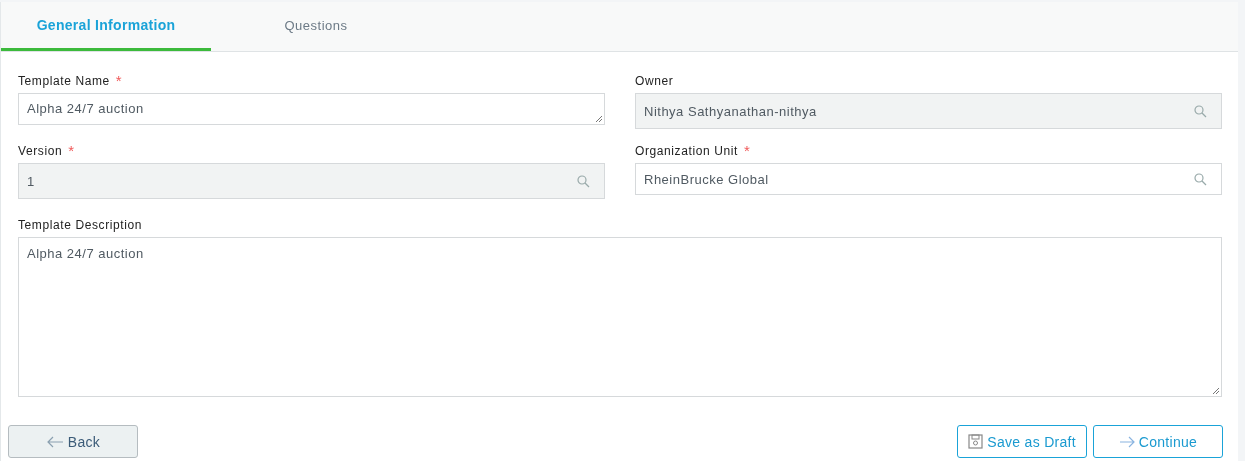 The height and width of the screenshot is (461, 1245). I want to click on arrow-left-icon, so click(54, 441).